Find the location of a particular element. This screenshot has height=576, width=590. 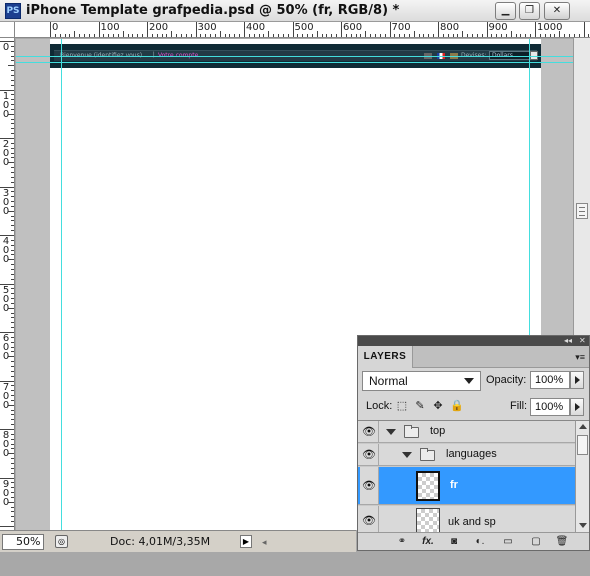

lock-transparent-icon: ⬚ is located at coordinates (402, 406).